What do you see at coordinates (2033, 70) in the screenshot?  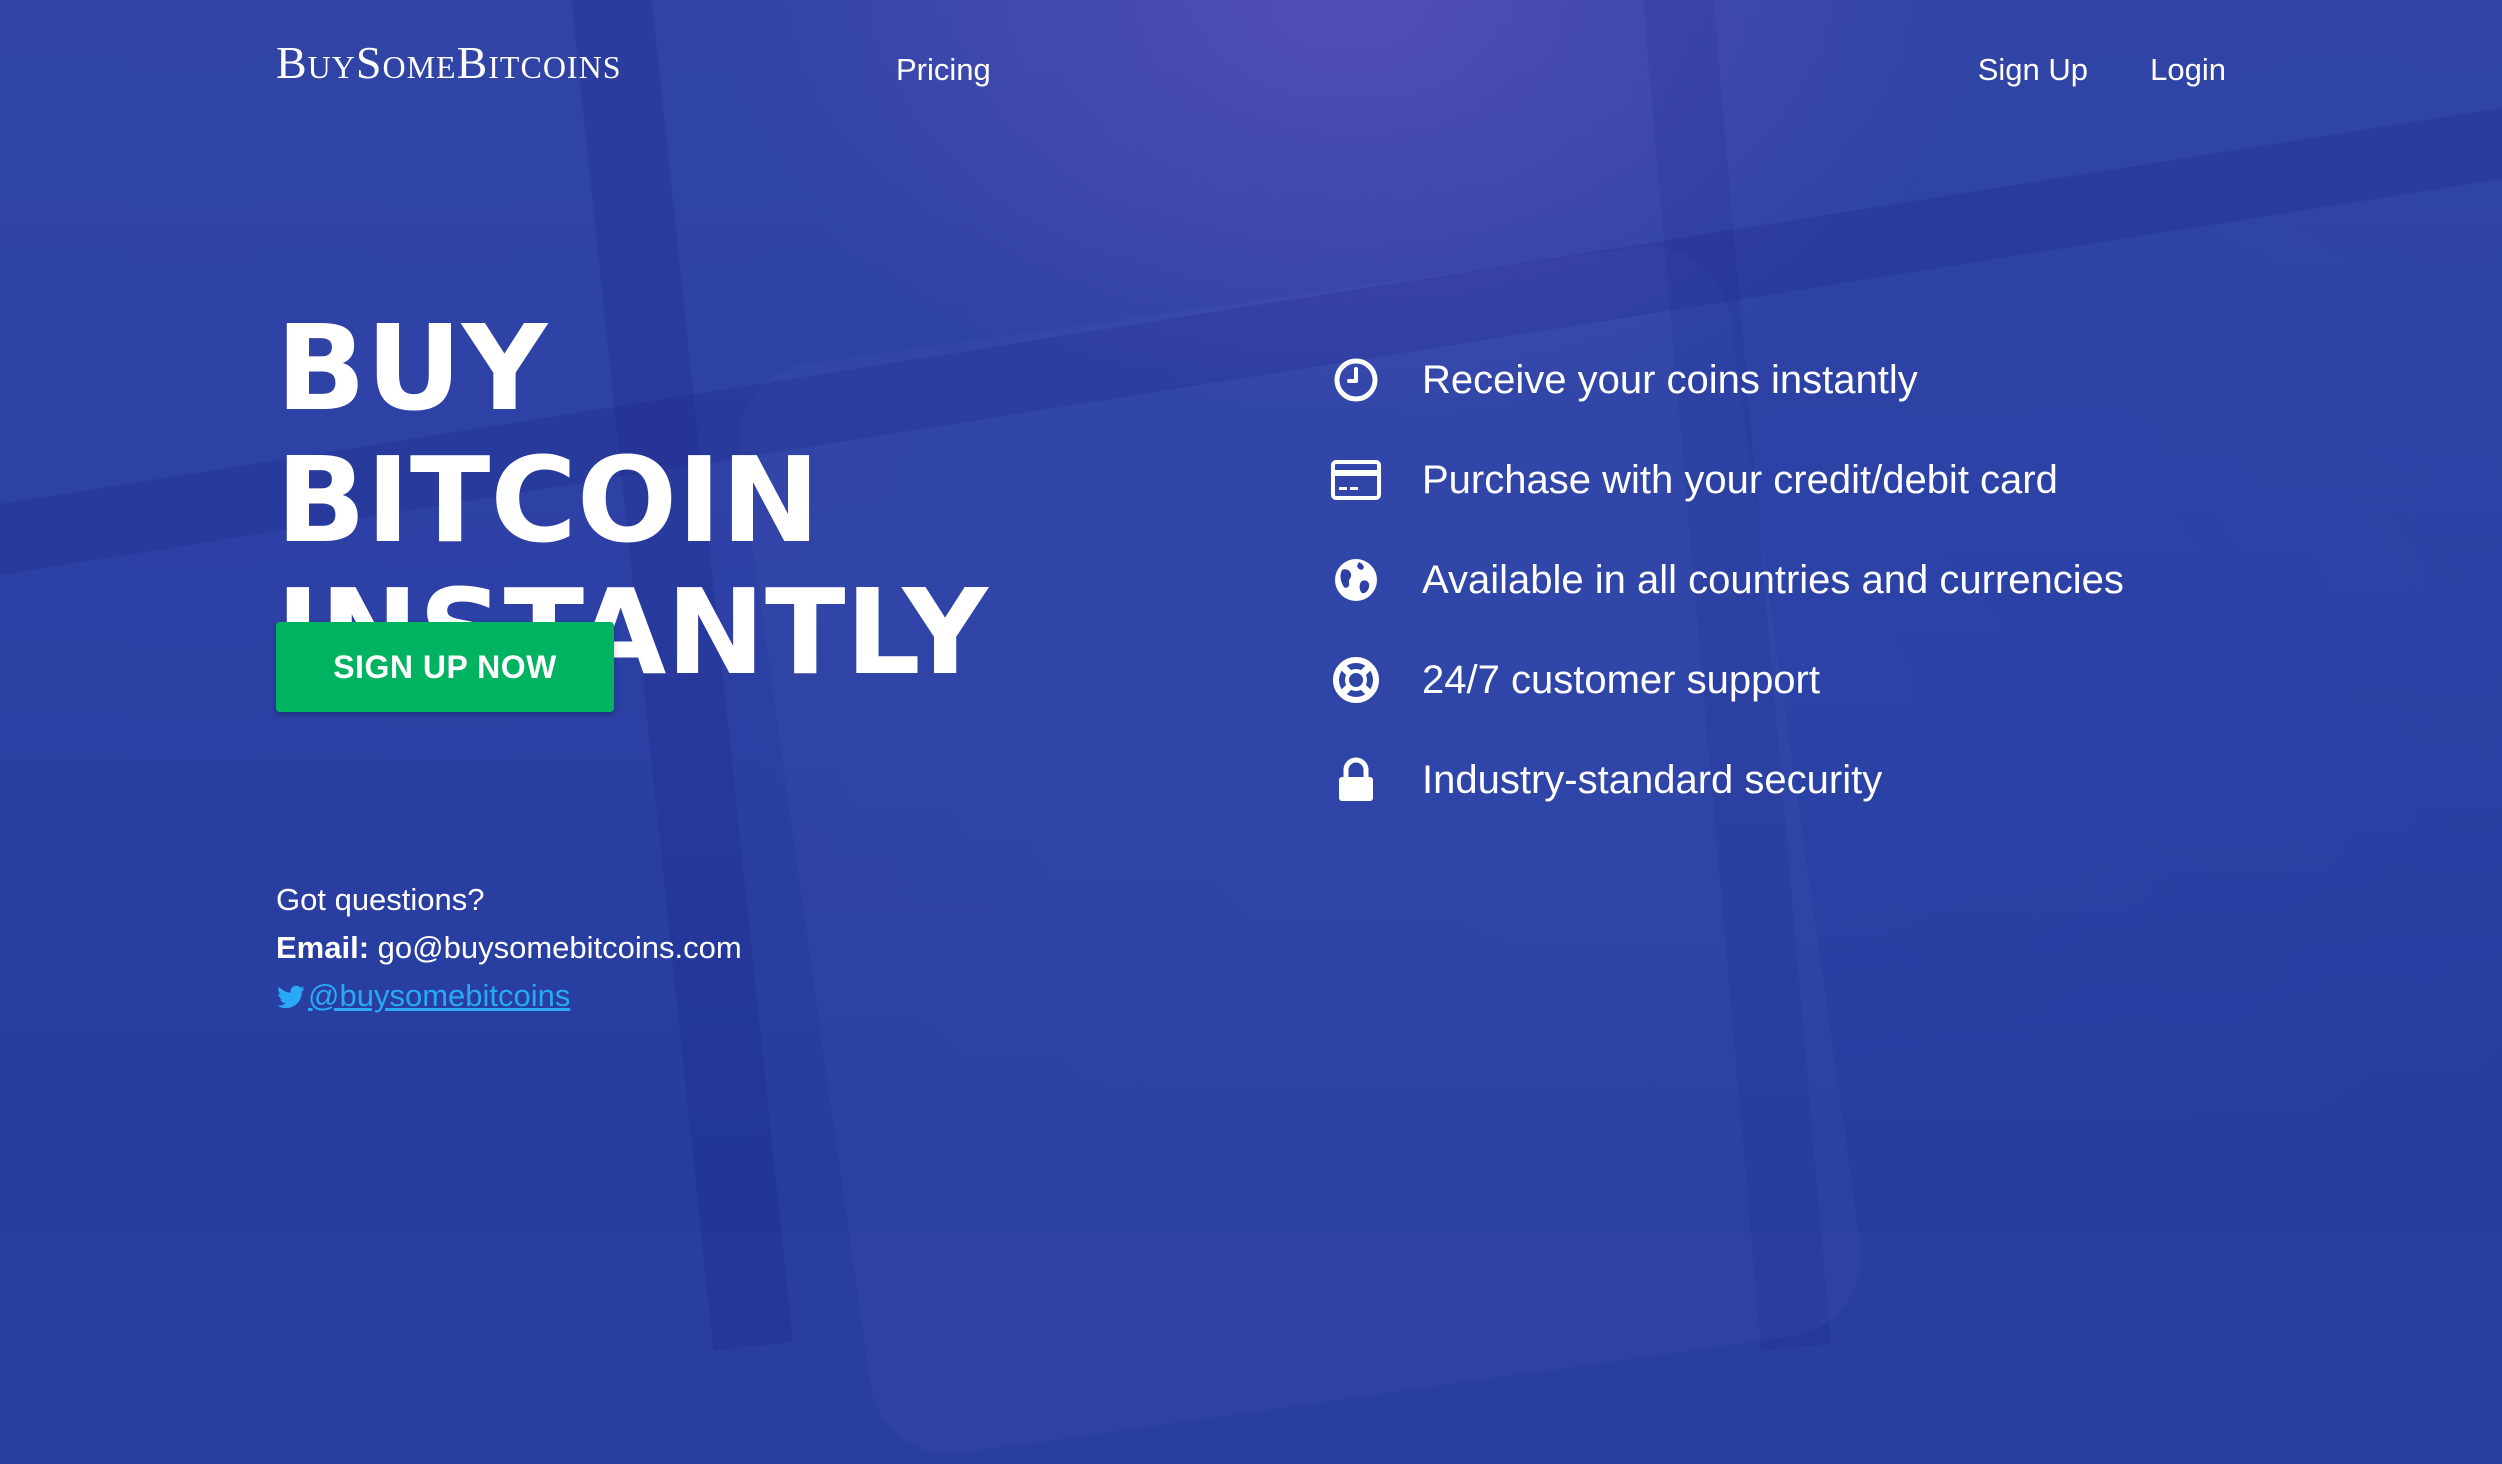 I see `nav-signup-link: Sign Up` at bounding box center [2033, 70].